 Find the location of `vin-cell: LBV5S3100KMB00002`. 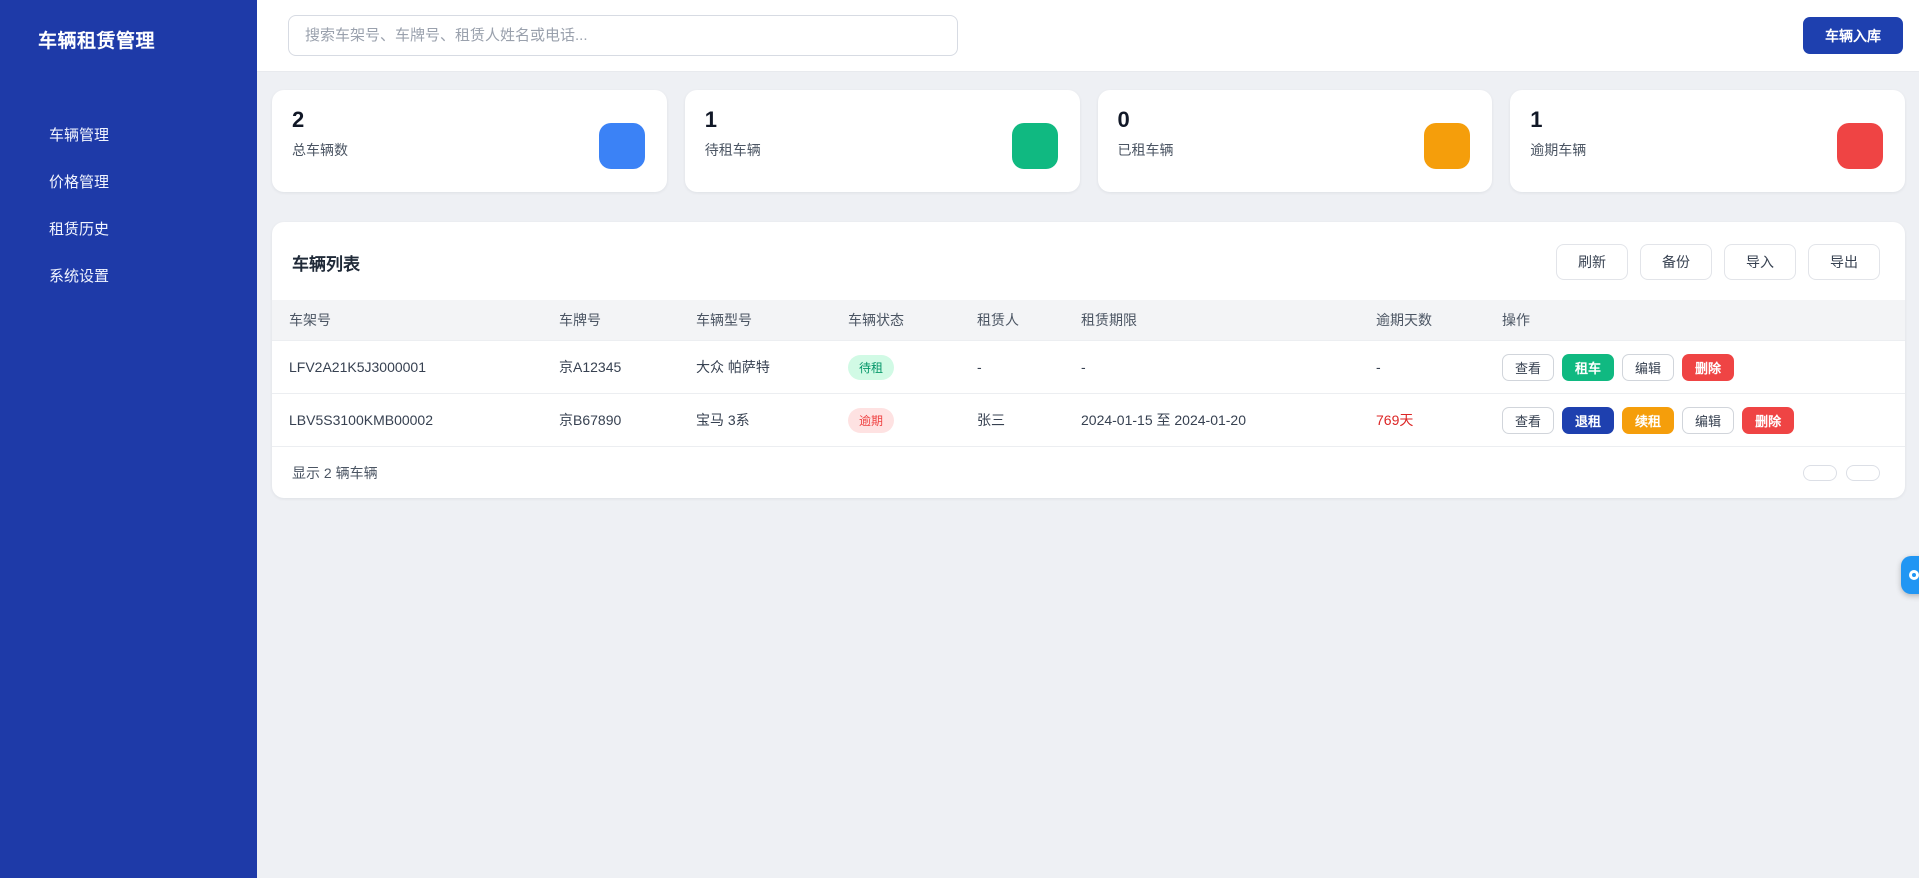

vin-cell: LBV5S3100KMB00002 is located at coordinates (361, 420).